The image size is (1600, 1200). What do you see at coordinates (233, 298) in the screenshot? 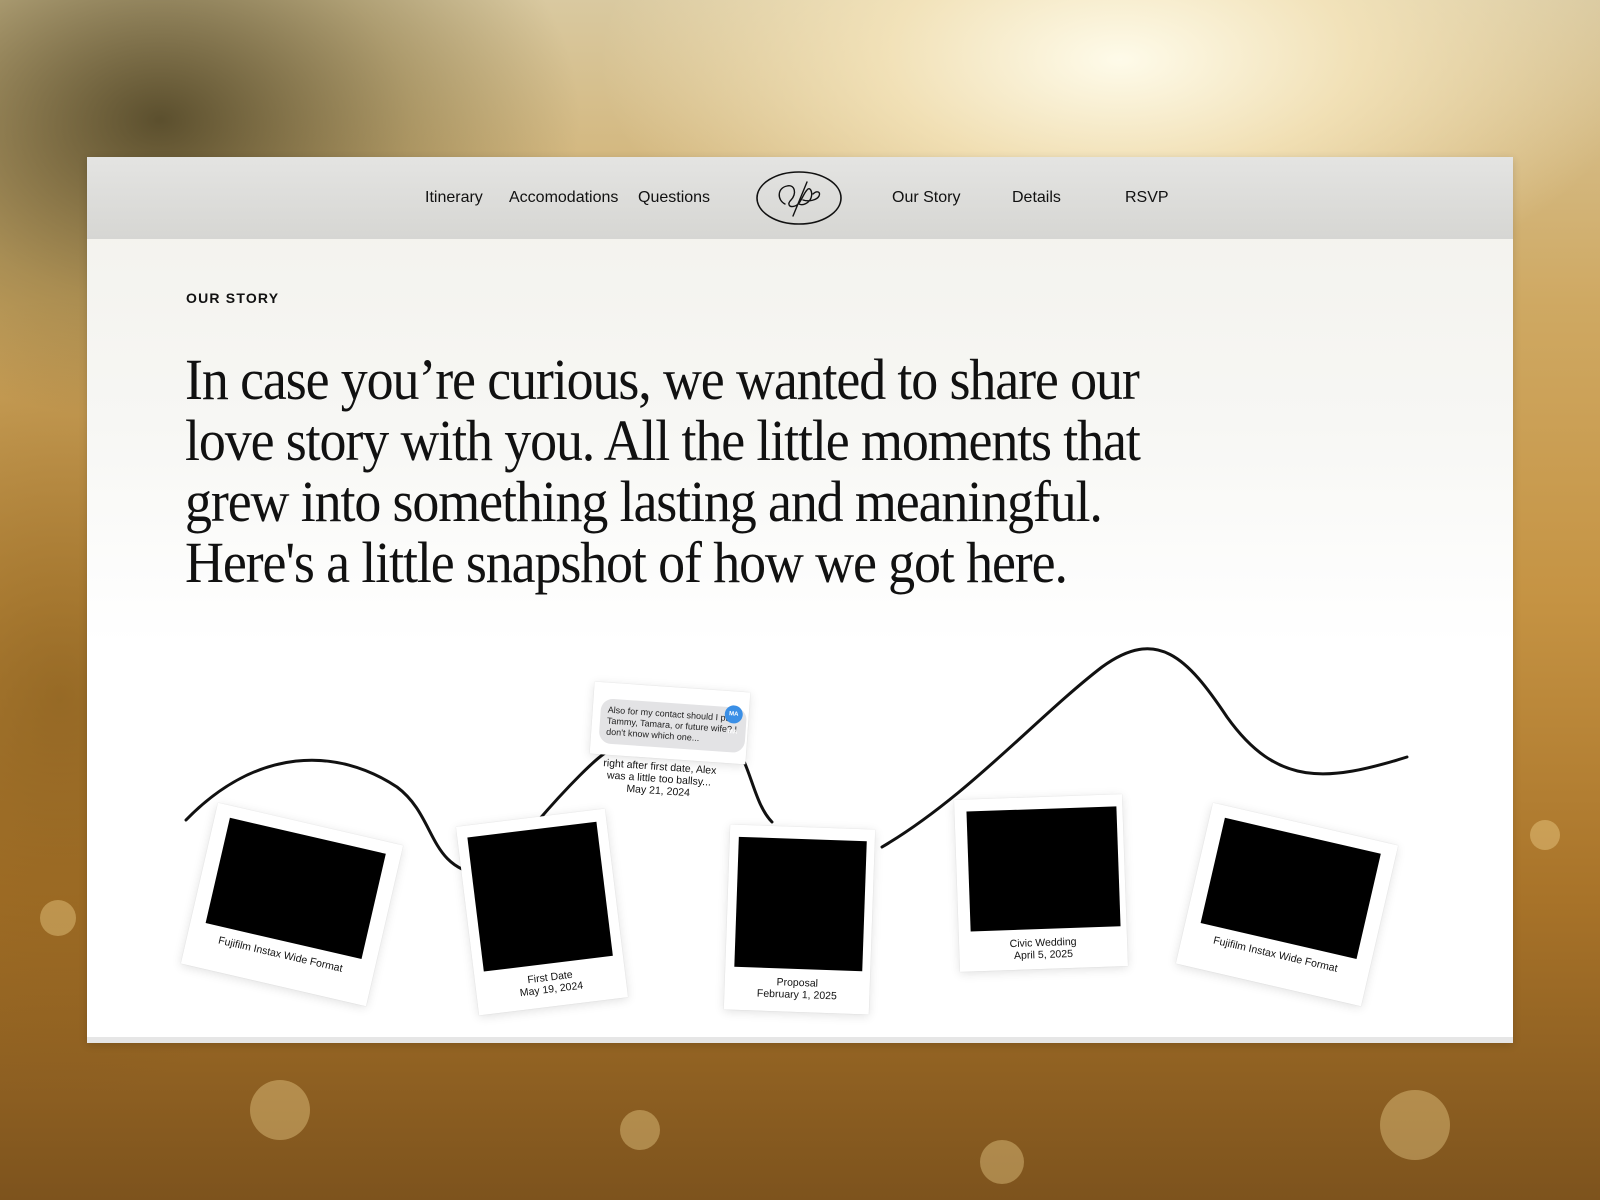
I see `section-eyebrow: OUR STORY` at bounding box center [233, 298].